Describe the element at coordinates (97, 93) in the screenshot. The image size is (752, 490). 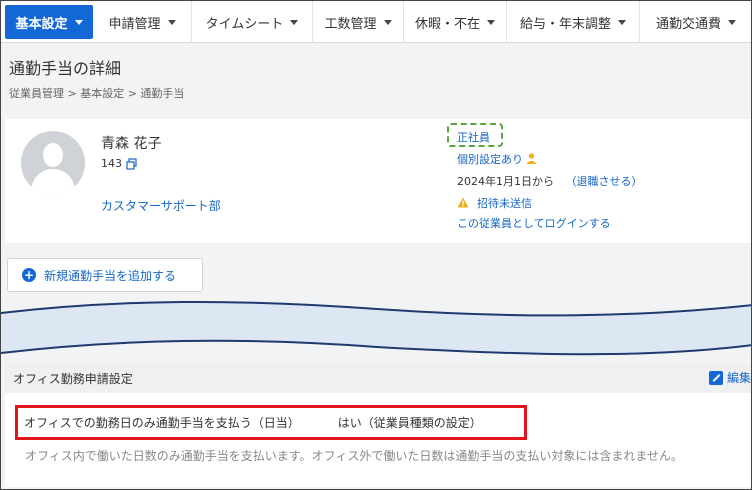
I see `breadcrumb: 従業員管理 > 基本設定 > 通勤手当` at that location.